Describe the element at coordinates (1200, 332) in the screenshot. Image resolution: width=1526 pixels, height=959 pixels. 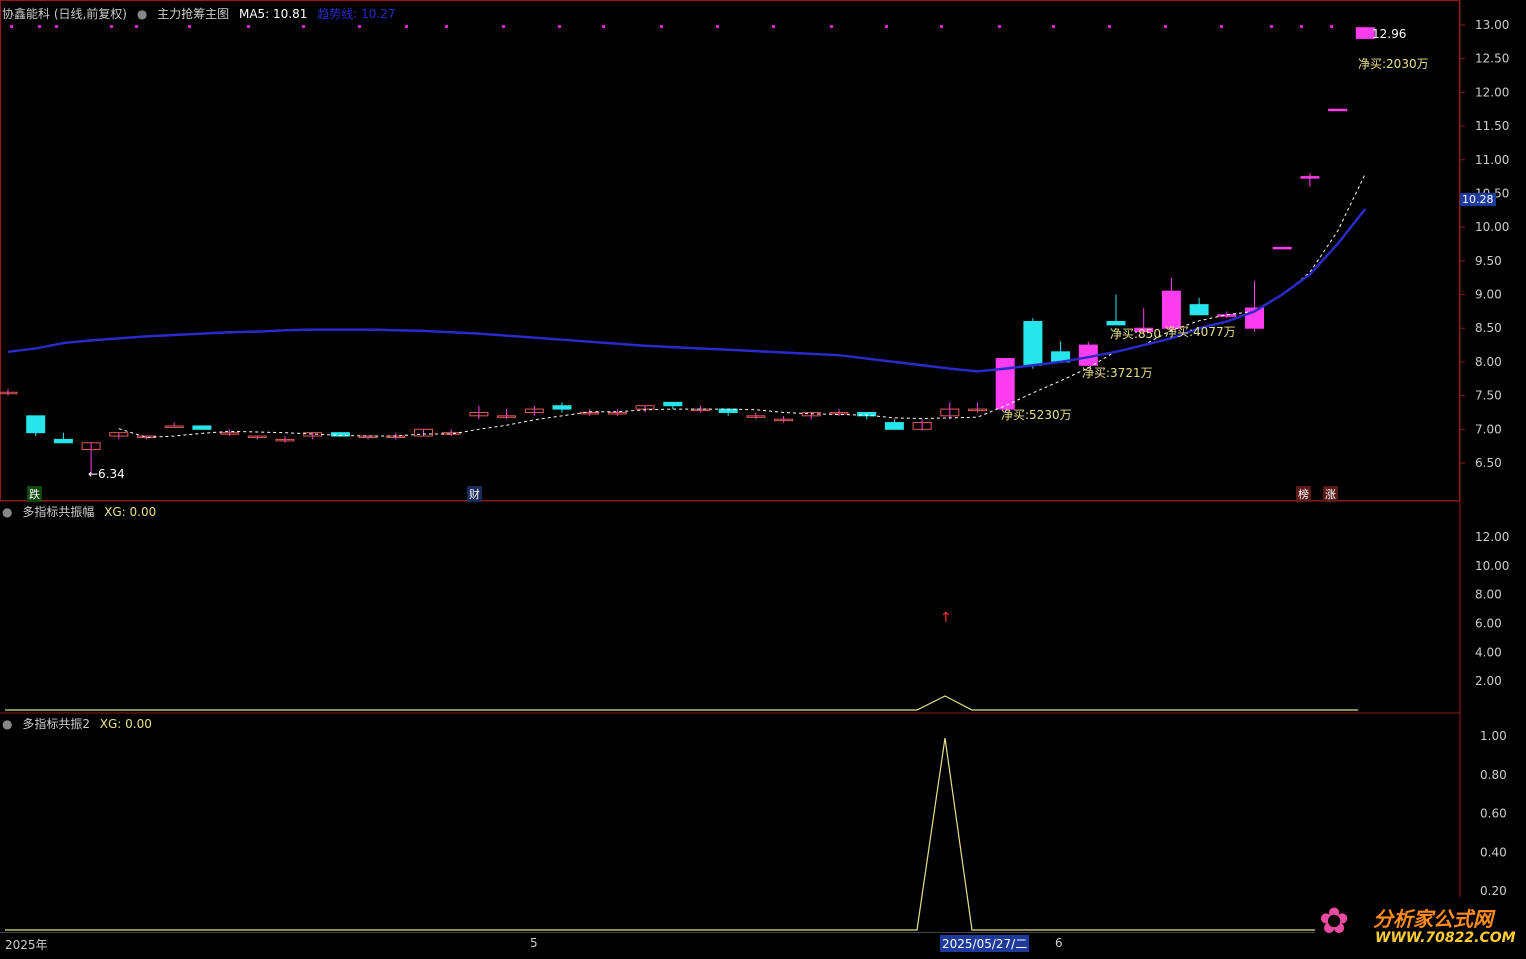
I see `net-buy-label: 净买:4077万` at that location.